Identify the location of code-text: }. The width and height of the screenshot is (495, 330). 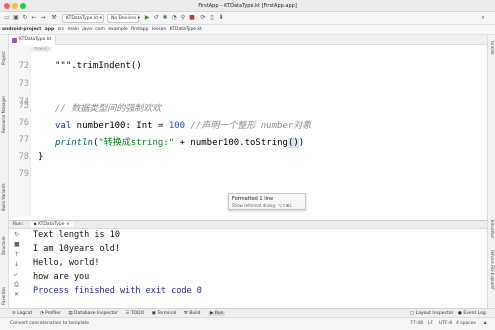
(41, 157).